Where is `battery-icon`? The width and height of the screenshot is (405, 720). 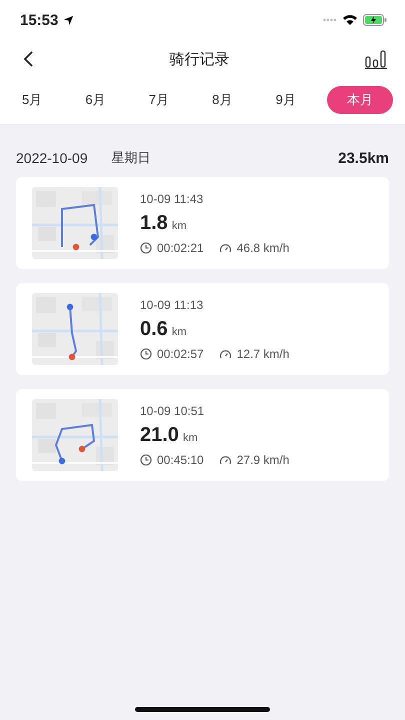
battery-icon is located at coordinates (375, 20).